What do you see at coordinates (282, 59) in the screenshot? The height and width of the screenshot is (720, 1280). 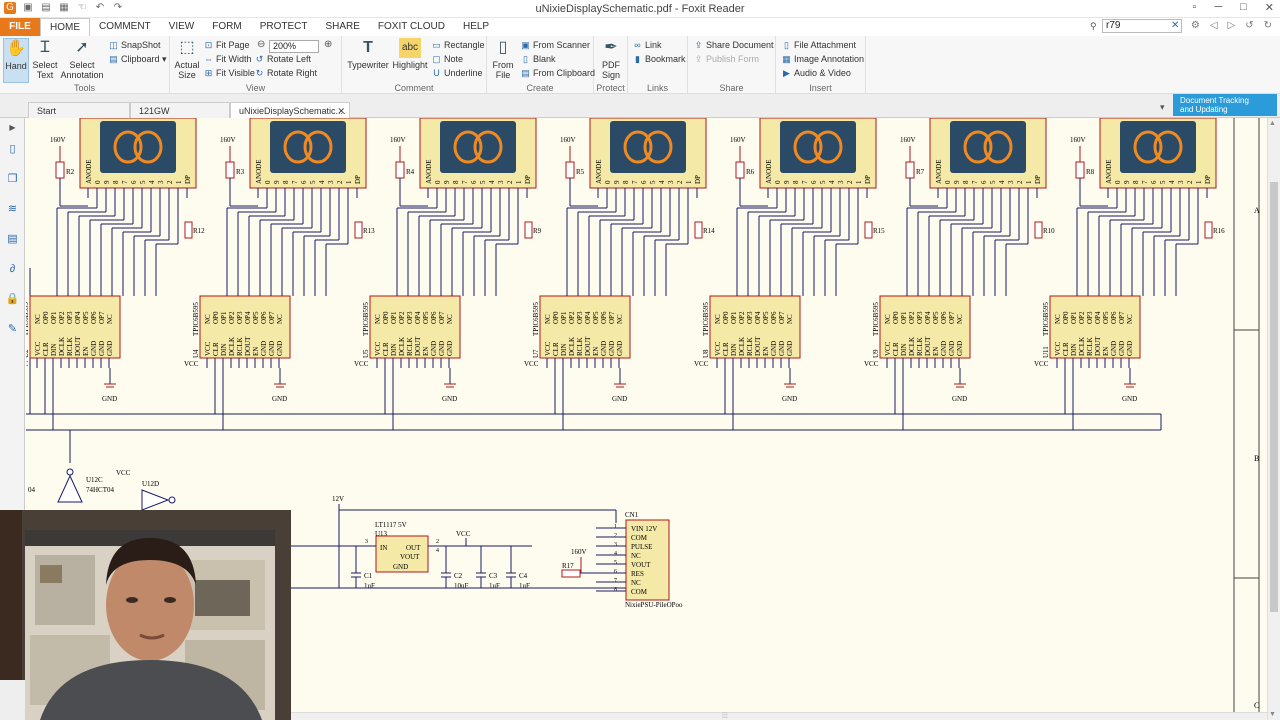 I see `rotate-left-button: ↺ Rotate Left` at bounding box center [282, 59].